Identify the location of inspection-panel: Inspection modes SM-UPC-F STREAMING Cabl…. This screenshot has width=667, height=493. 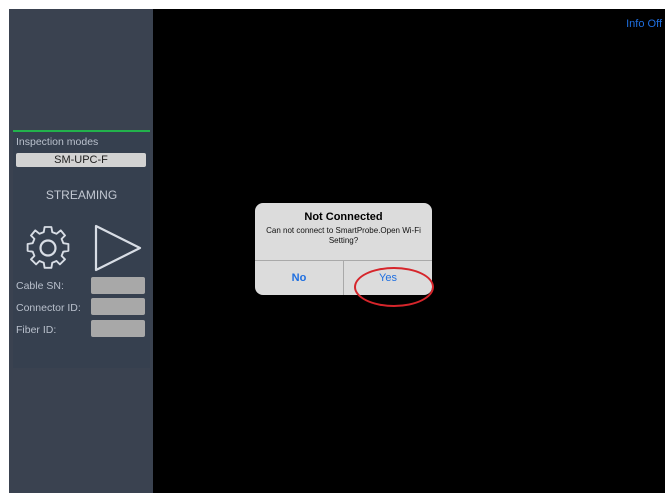
(81, 249).